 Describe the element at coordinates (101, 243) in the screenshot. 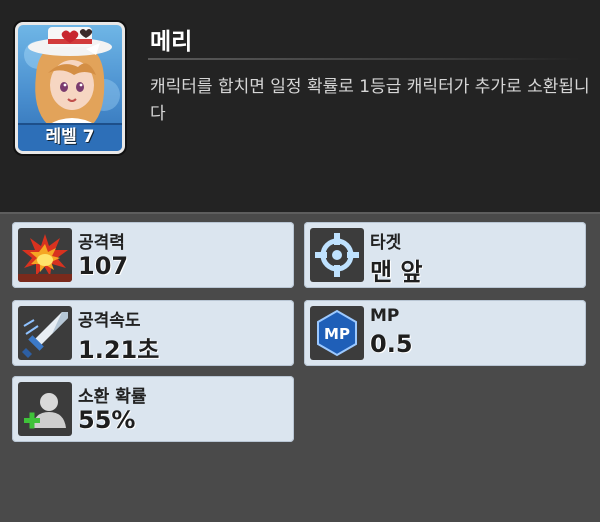

I see `stat-label: 공격력` at that location.